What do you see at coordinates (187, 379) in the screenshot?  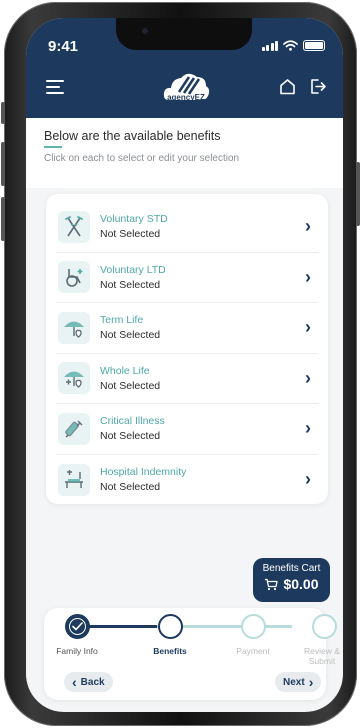 I see `benefit-row-whole-life: Whole Life Not Selected ›` at bounding box center [187, 379].